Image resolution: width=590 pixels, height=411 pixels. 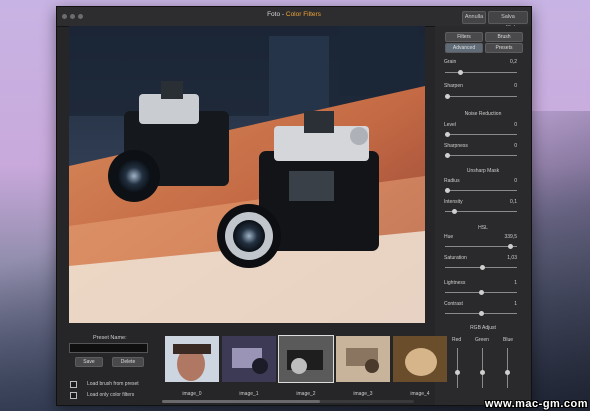 I want to click on unsharp-mask-heading: Unsharp Mask, so click(x=483, y=171).